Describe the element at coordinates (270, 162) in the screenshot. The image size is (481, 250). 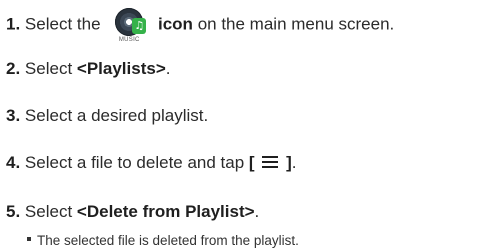
I see `menu-icon` at that location.